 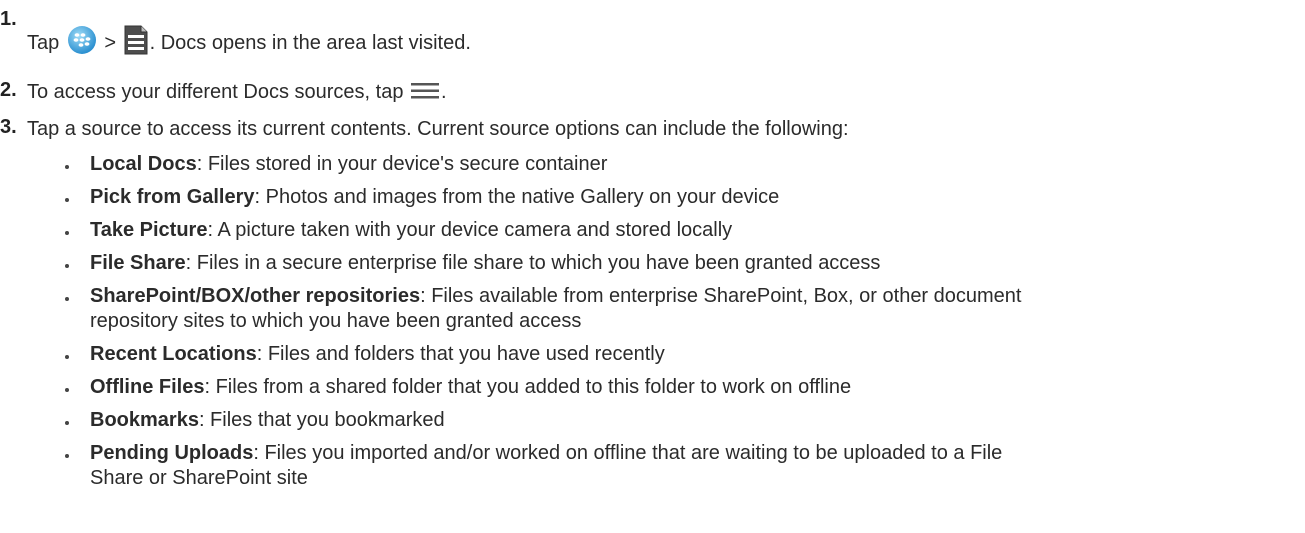 What do you see at coordinates (310, 43) in the screenshot?
I see `step-text-part: . Docs opens in the area last visited.` at bounding box center [310, 43].